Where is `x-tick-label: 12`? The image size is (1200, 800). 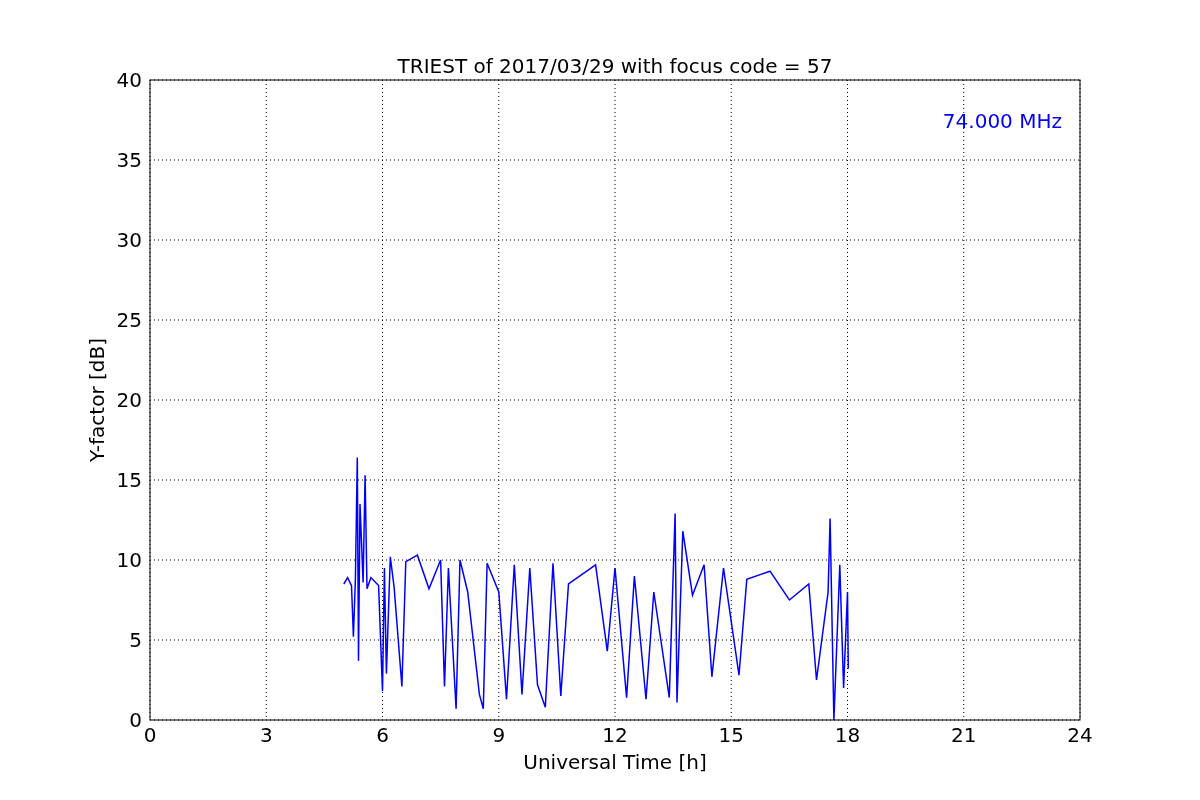 x-tick-label: 12 is located at coordinates (615, 735).